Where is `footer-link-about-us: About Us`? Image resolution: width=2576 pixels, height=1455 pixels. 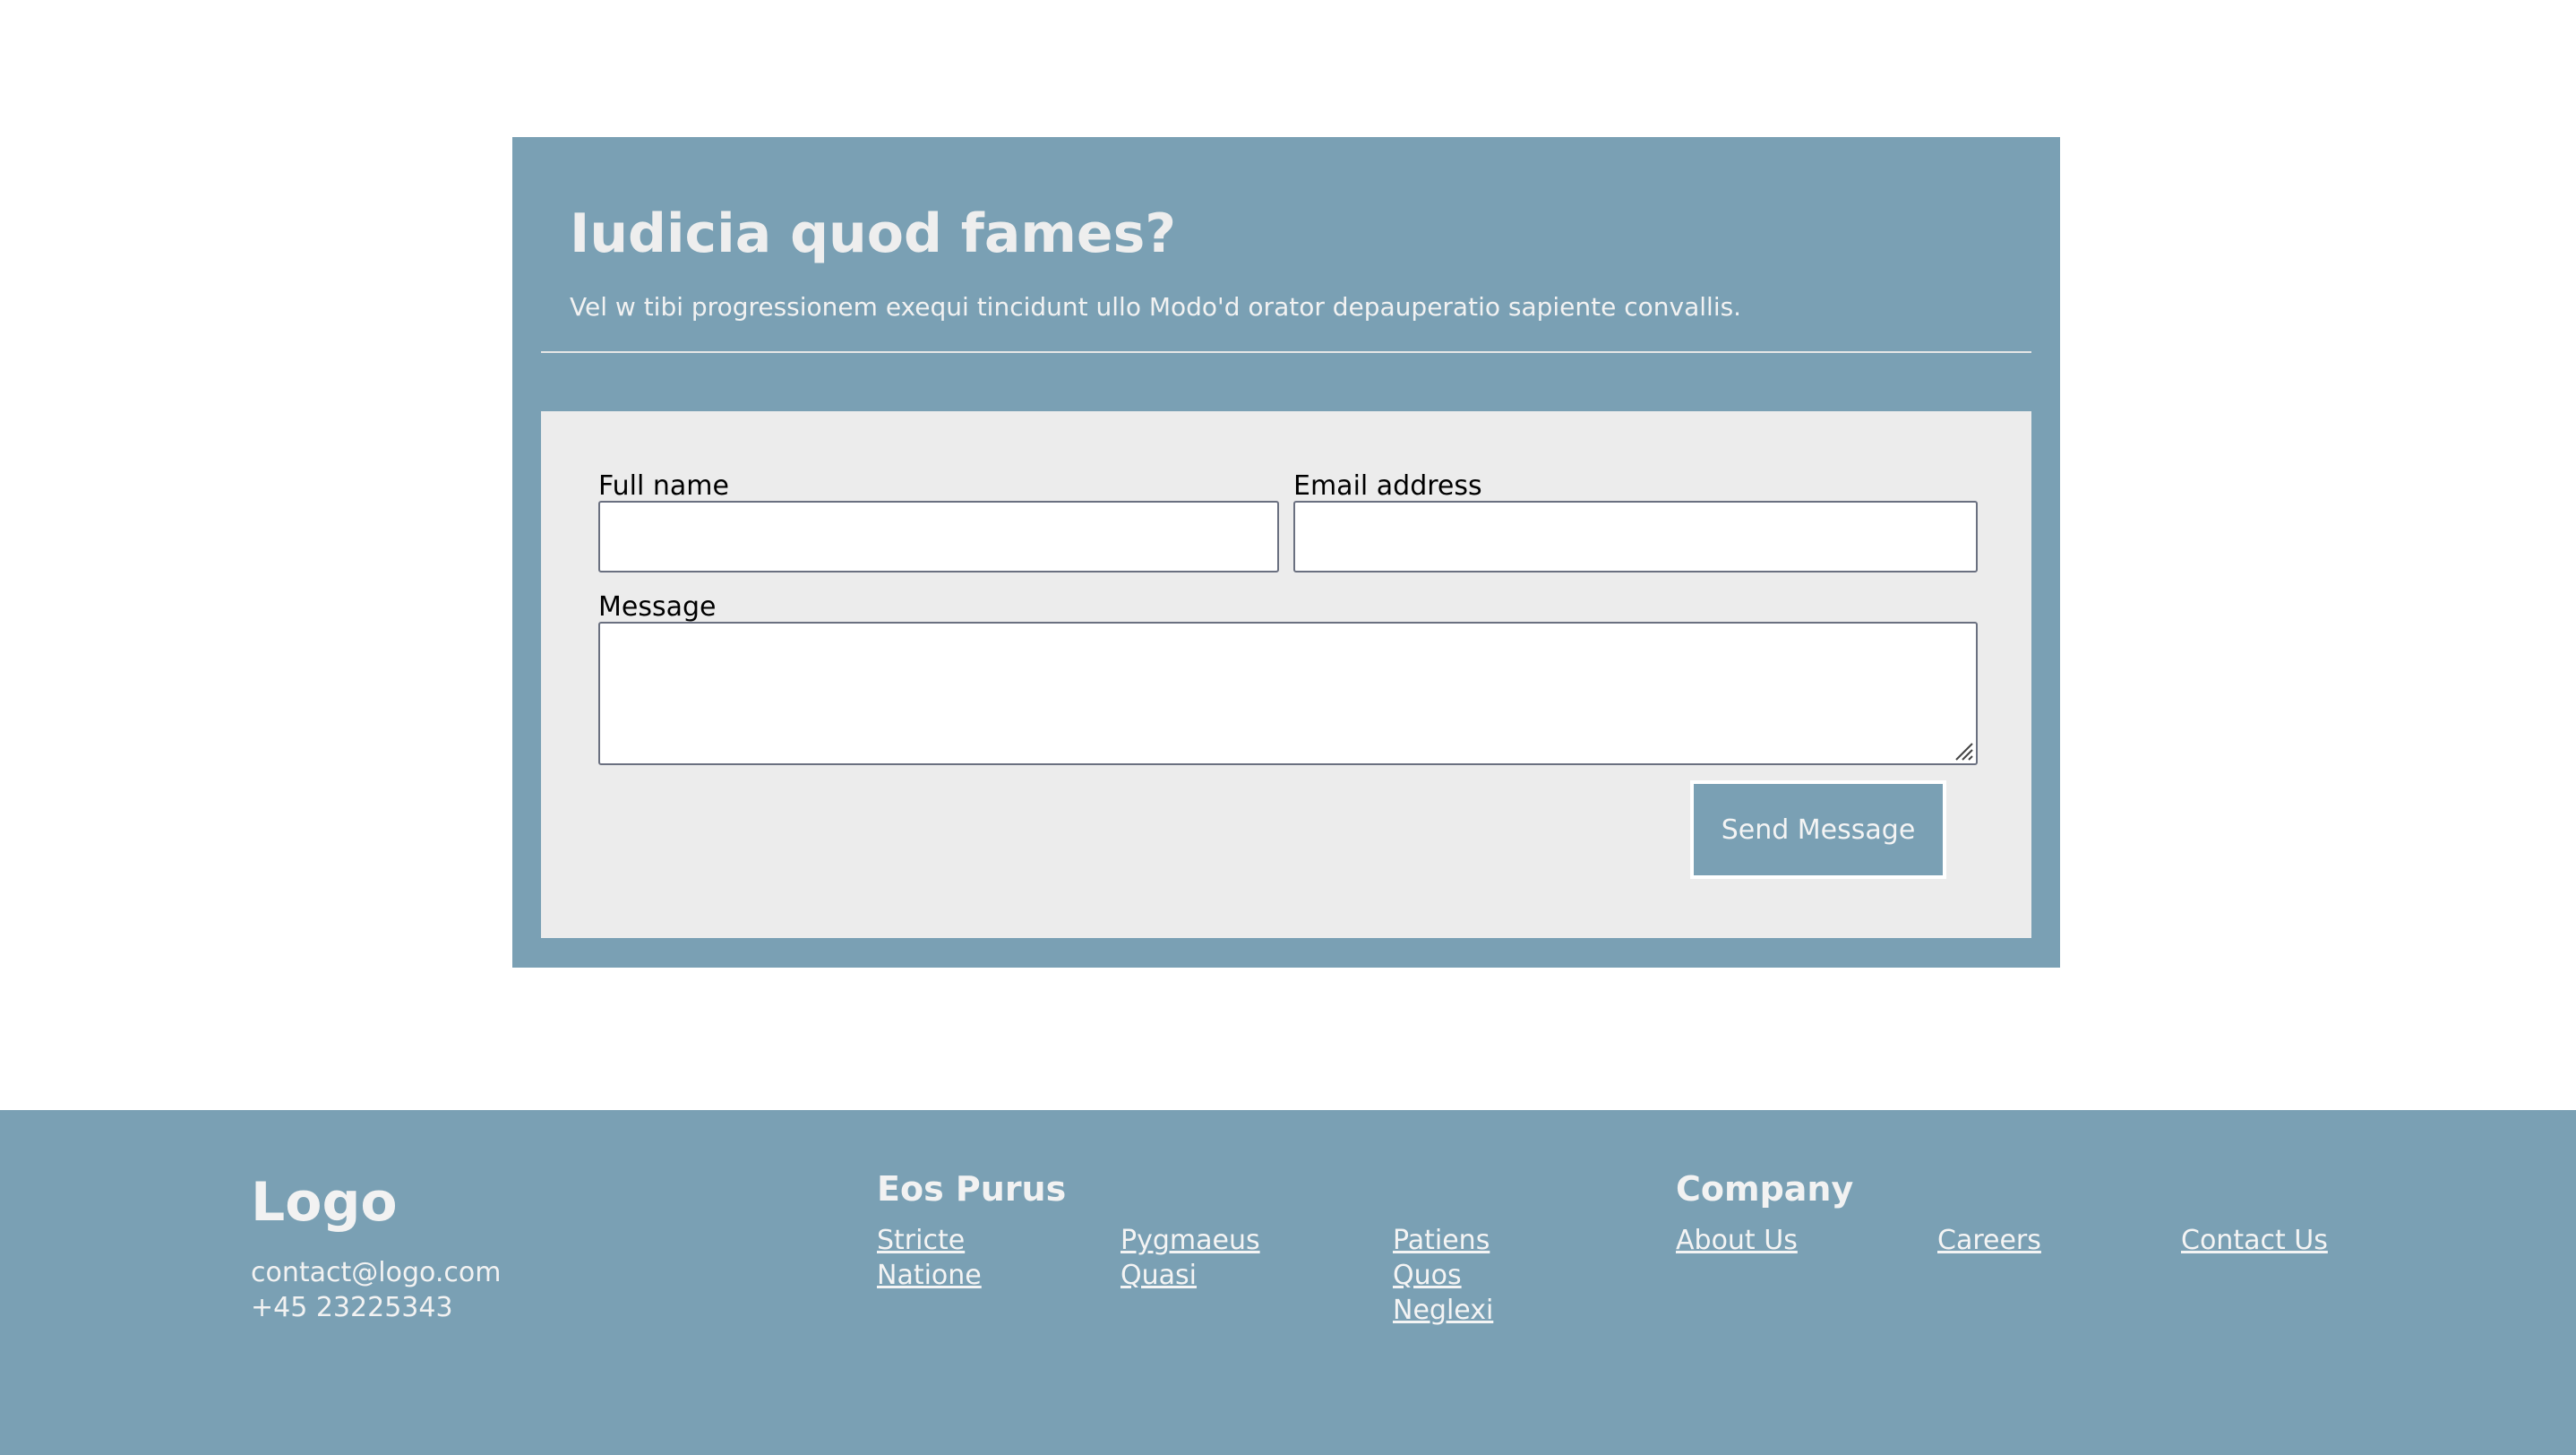
footer-link-about-us: About Us is located at coordinates (1737, 1240).